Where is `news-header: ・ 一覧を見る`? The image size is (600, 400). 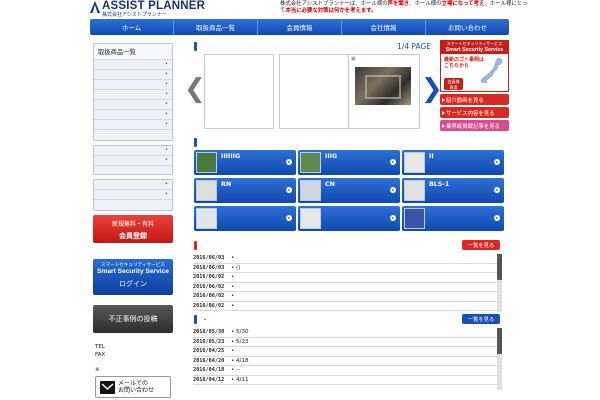 news-header: ・ 一覧を見る is located at coordinates (347, 320).